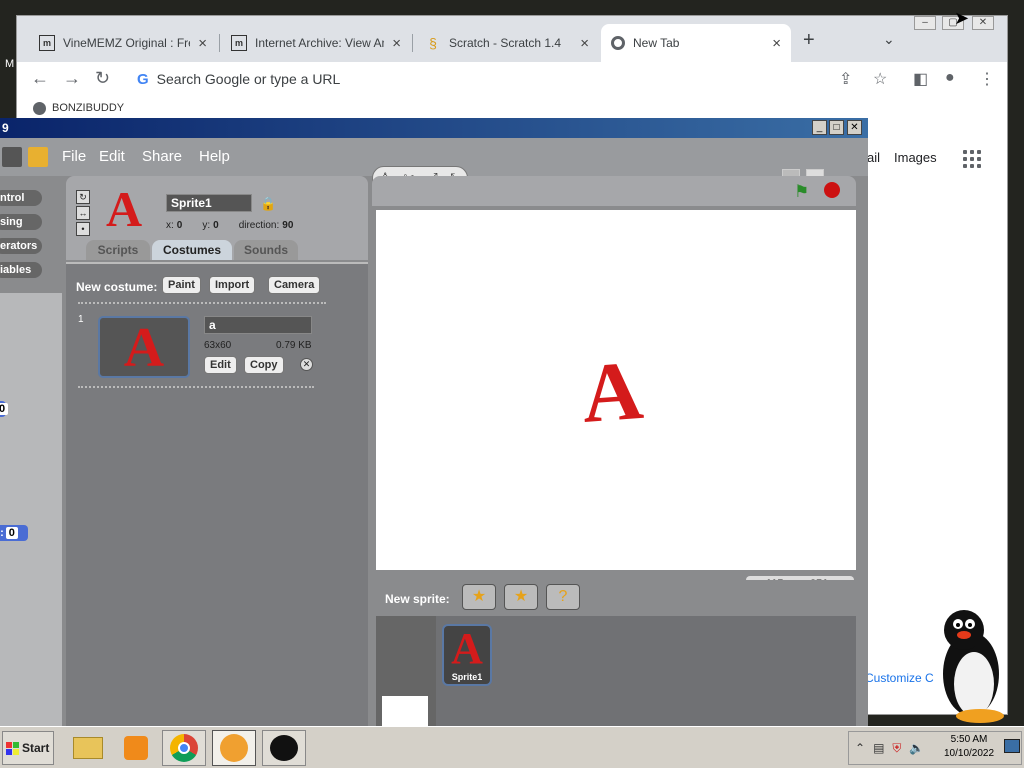 The width and height of the screenshot is (1024, 768). What do you see at coordinates (31, 509) in the screenshot?
I see `block-palette: 0 y:0` at bounding box center [31, 509].